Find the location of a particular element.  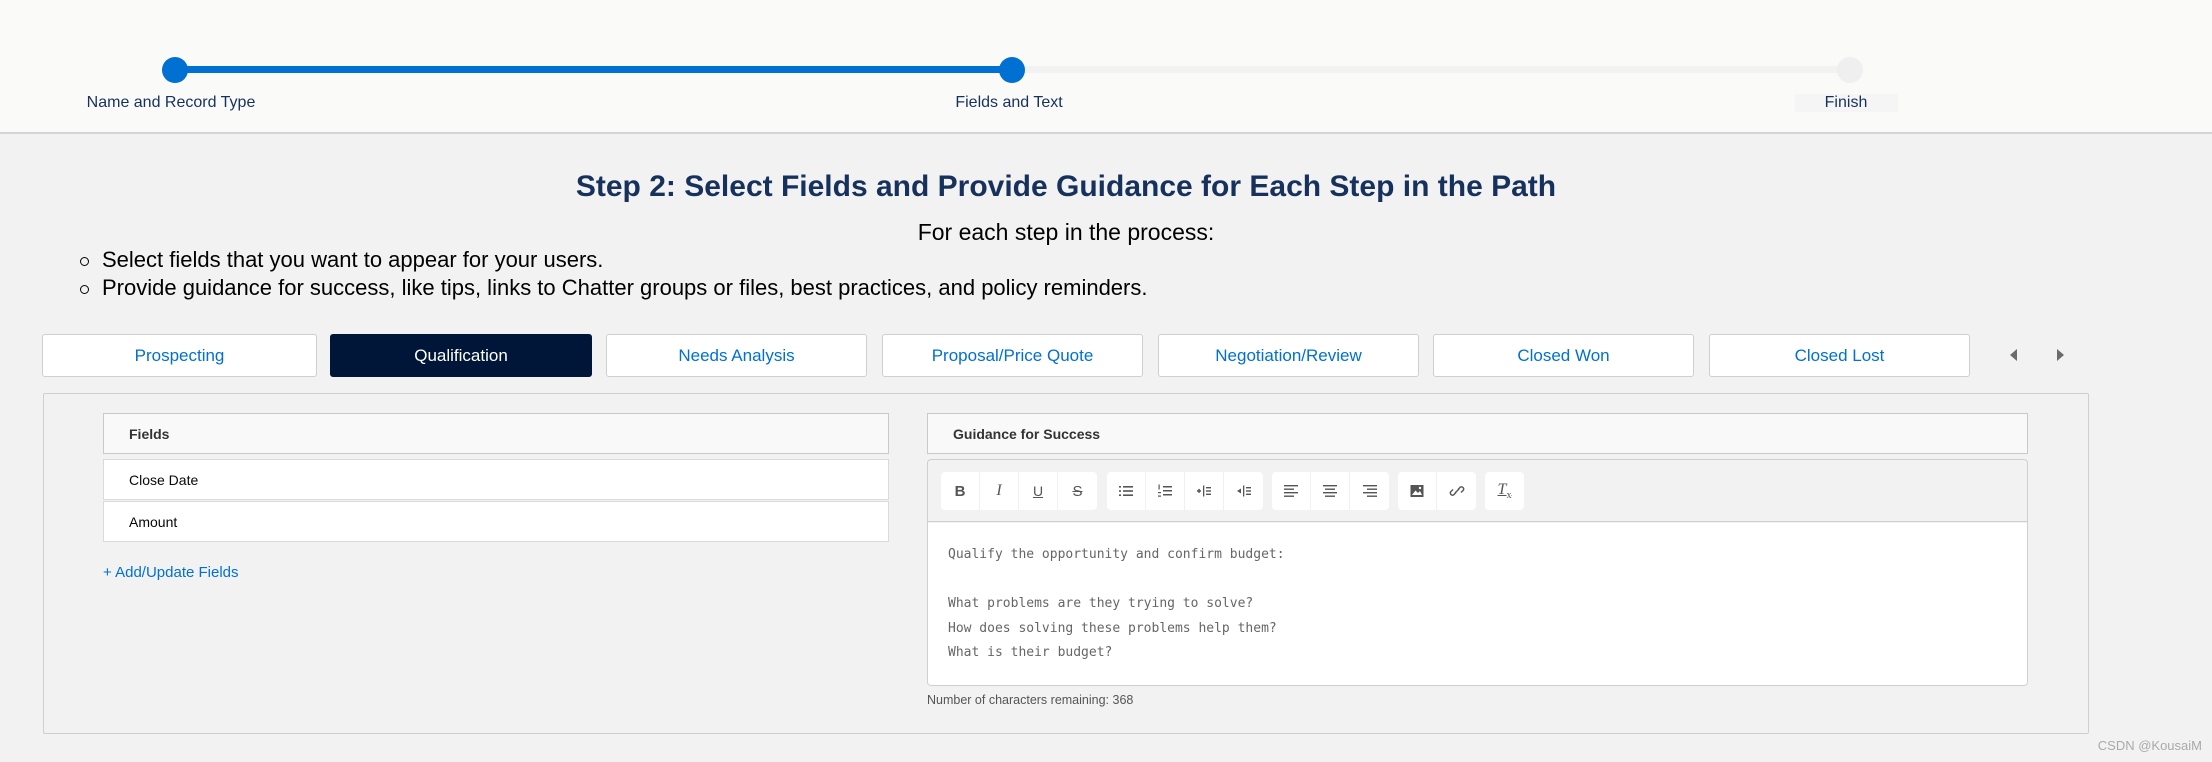

numbered-list-button is located at coordinates (1165, 491).